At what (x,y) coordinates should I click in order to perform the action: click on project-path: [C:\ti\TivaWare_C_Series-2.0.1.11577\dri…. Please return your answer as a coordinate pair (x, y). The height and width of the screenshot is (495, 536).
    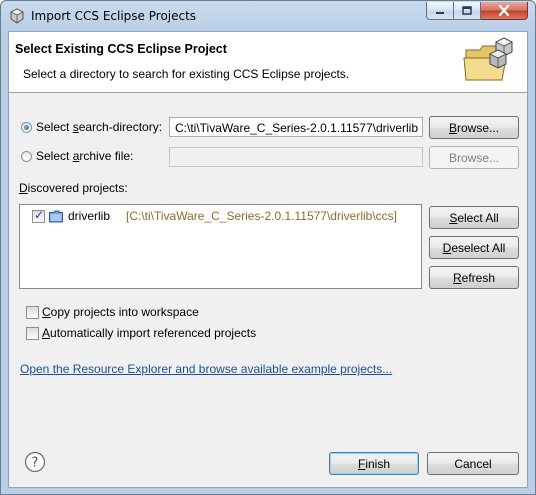
    Looking at the image, I should click on (261, 216).